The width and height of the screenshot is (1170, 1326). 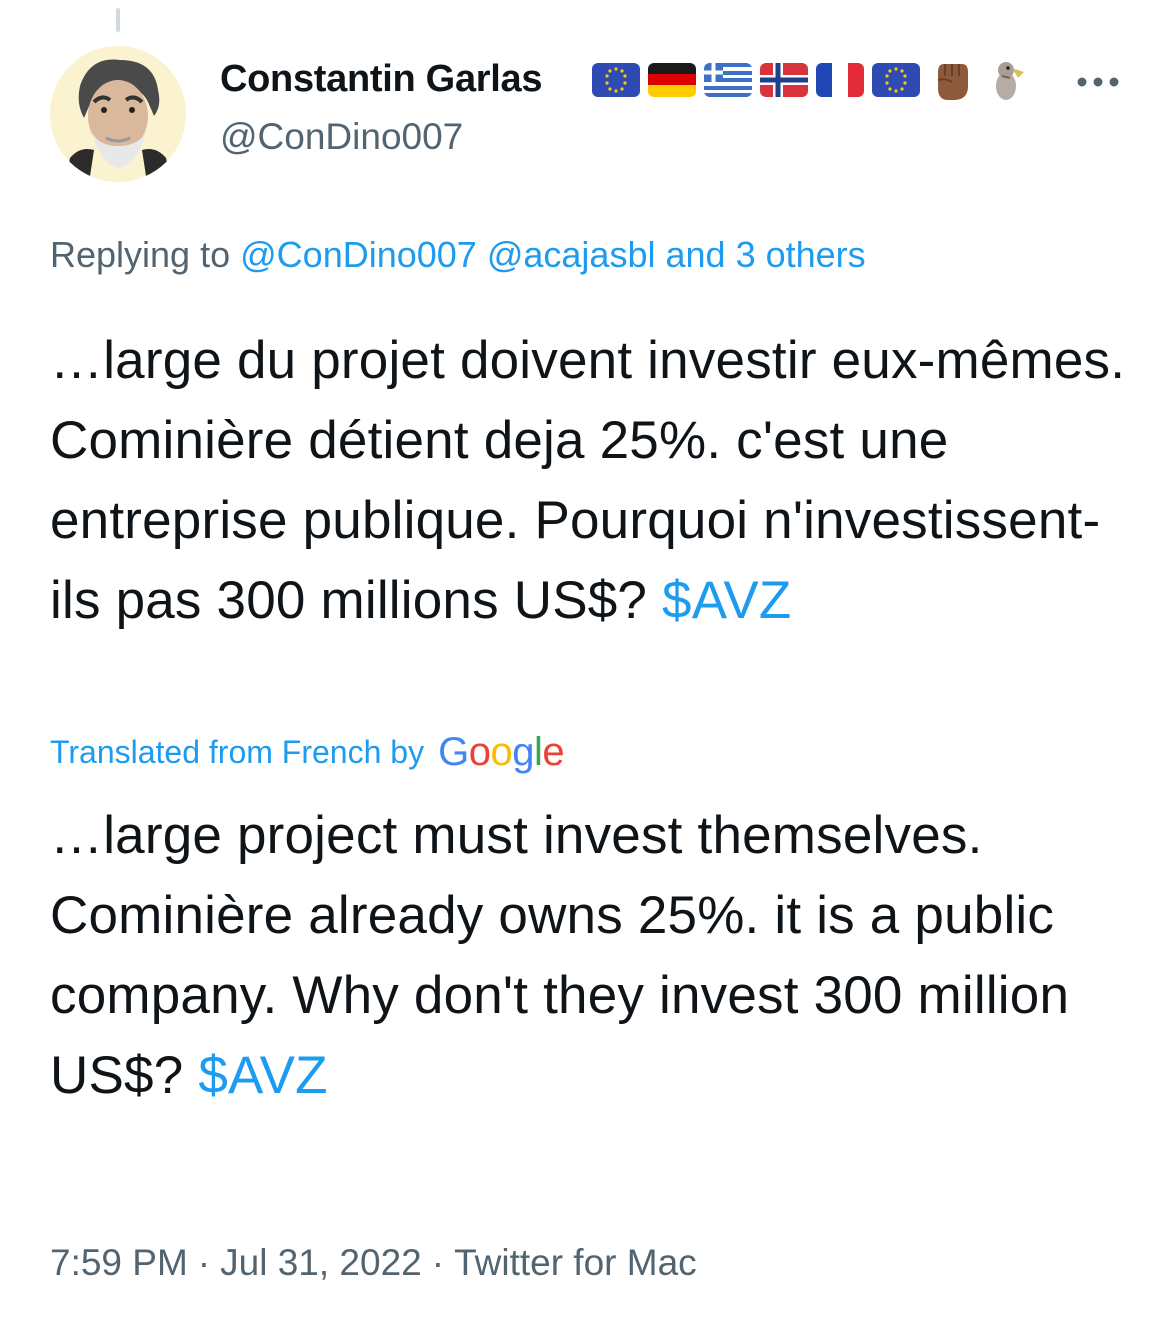 What do you see at coordinates (1010, 81) in the screenshot?
I see `dodo-bird-icon` at bounding box center [1010, 81].